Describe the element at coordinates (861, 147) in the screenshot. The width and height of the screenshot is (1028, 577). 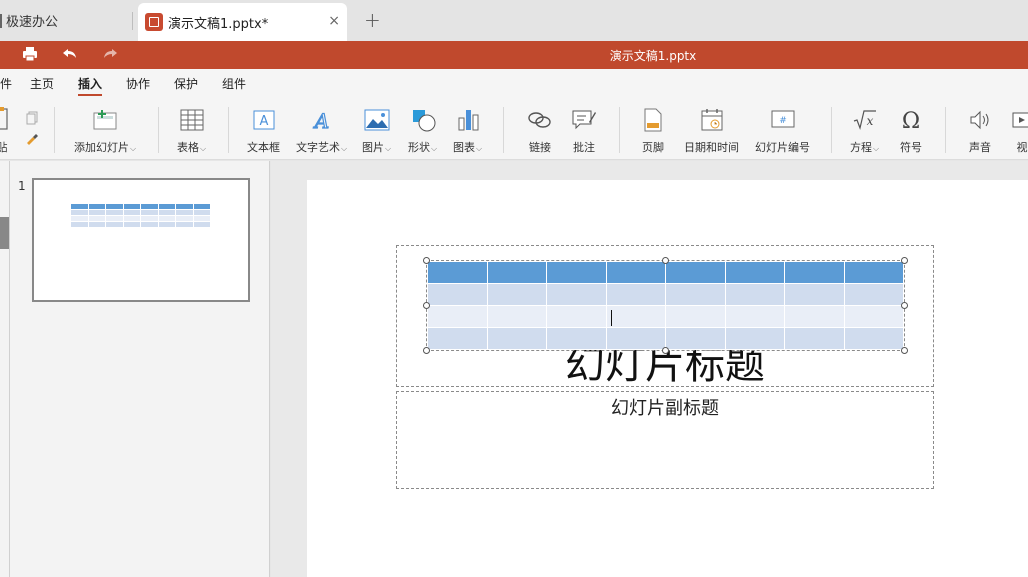
I see `equation-label: 方程` at that location.